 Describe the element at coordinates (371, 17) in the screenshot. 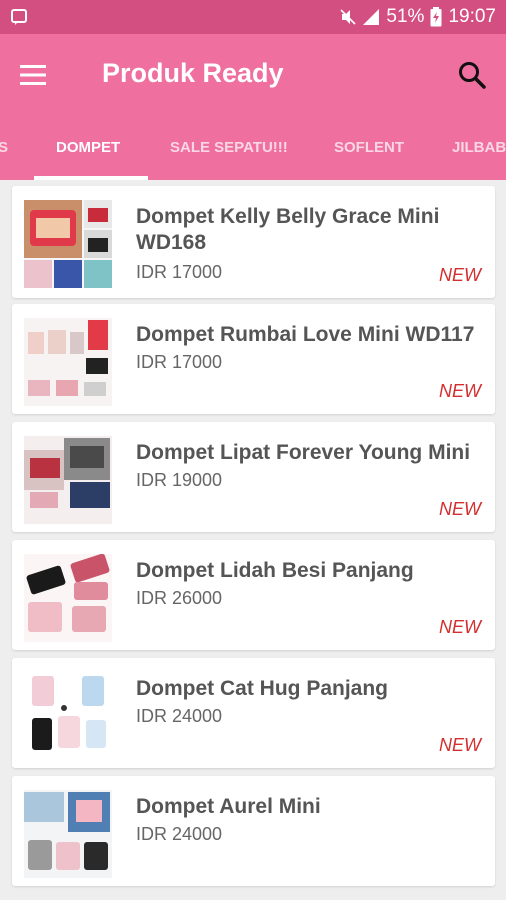

I see `signal-icon` at that location.